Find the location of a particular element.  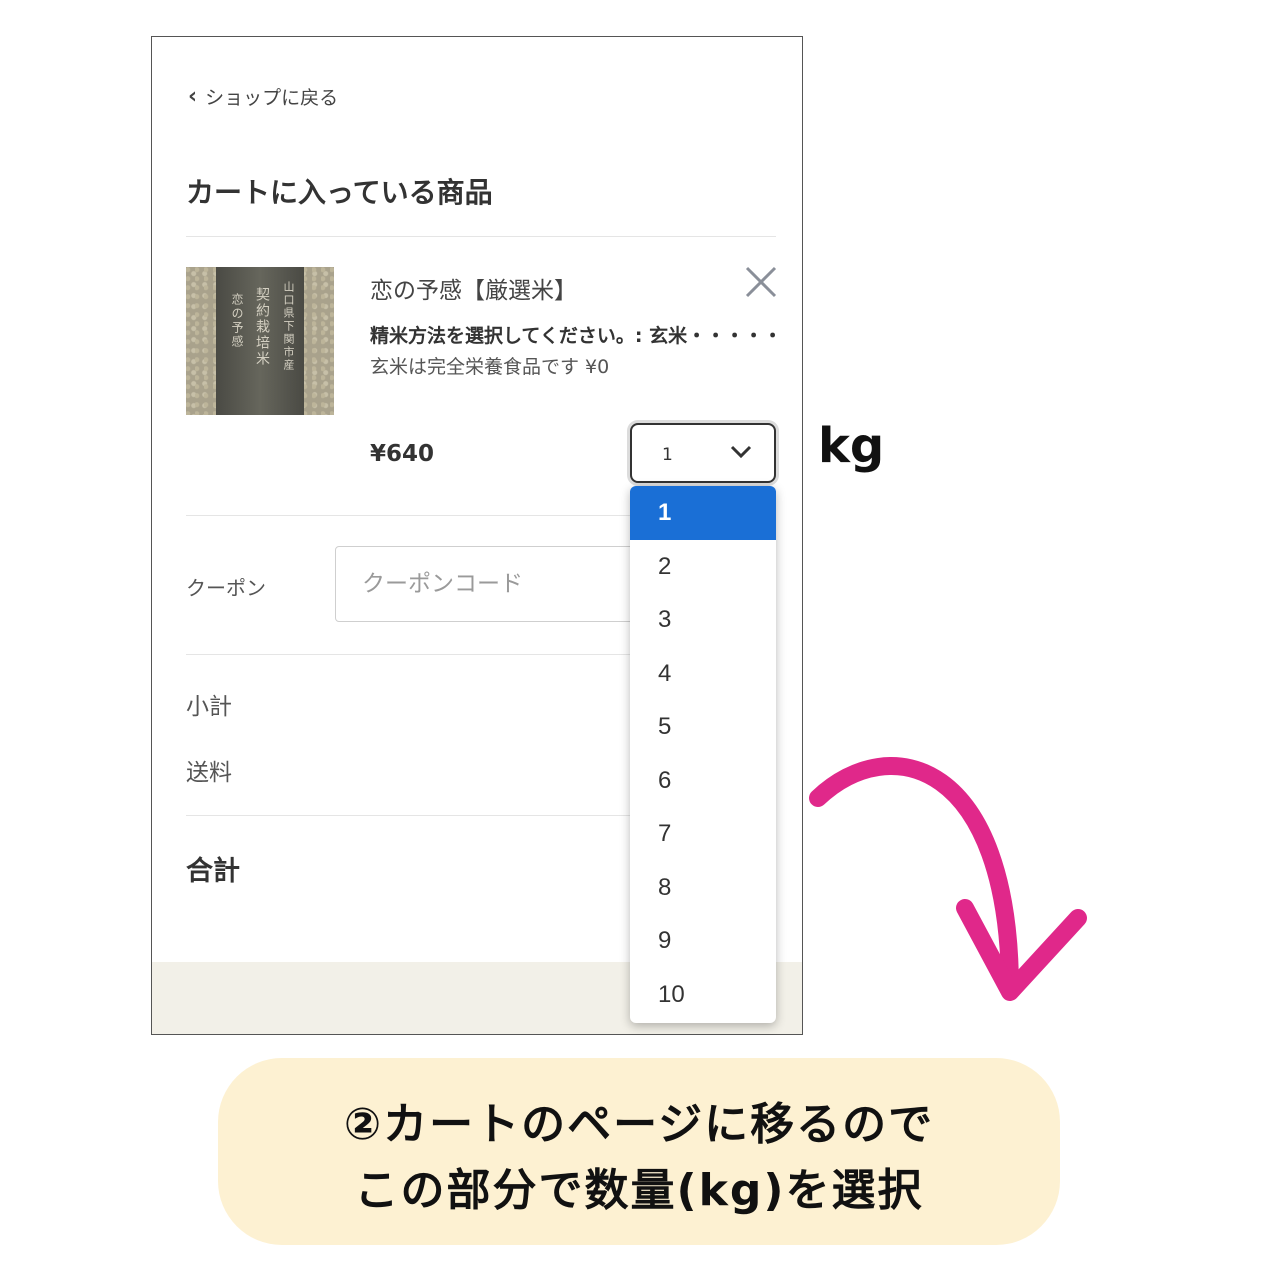

stone-monument: 山口県下関市産 契約栽培米 恋の予感 is located at coordinates (260, 341).